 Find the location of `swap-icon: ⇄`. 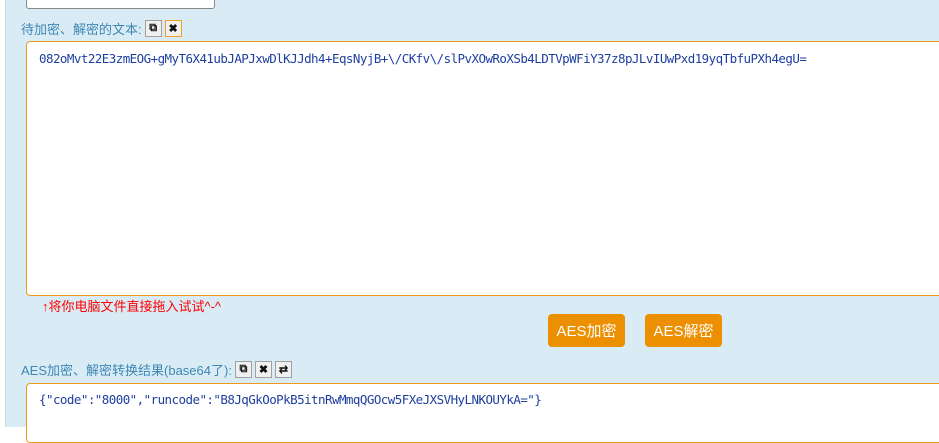

swap-icon: ⇄ is located at coordinates (283, 370).